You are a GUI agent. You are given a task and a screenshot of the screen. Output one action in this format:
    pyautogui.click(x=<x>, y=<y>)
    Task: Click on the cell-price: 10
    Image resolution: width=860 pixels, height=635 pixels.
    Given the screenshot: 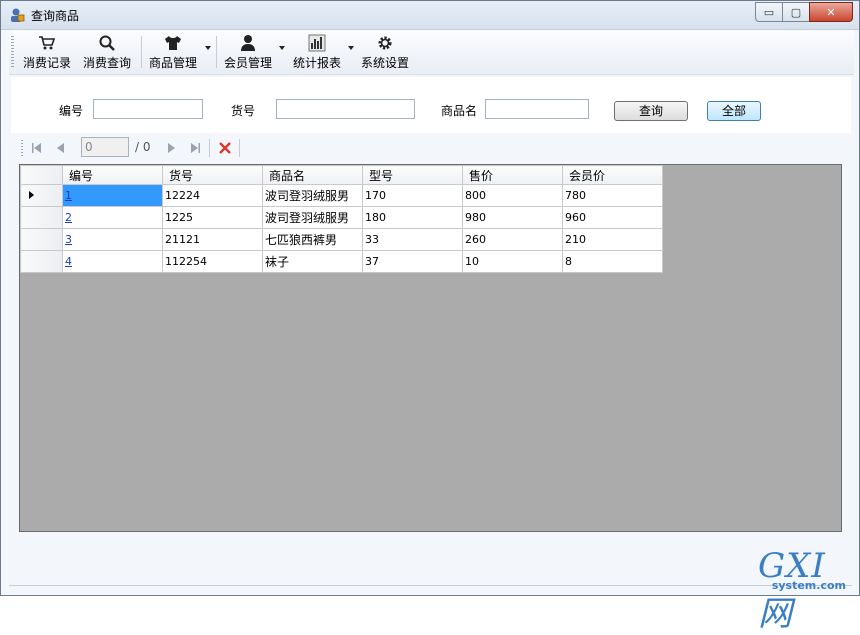 What is the action you would take?
    pyautogui.click(x=512, y=261)
    